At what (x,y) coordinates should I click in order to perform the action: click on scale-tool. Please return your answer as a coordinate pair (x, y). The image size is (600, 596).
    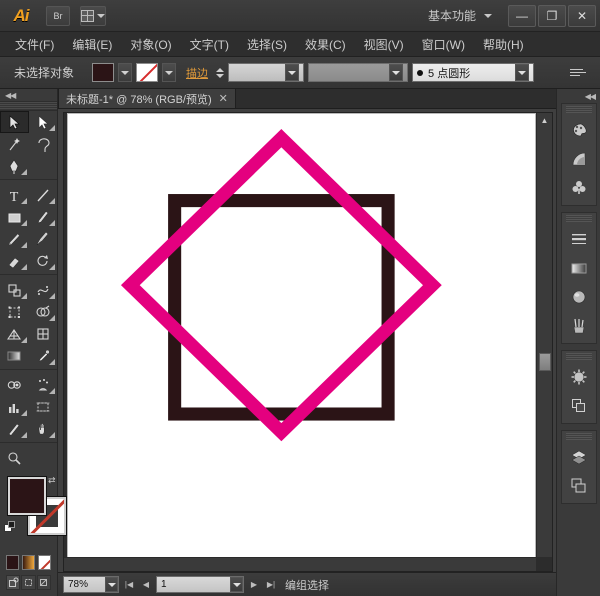
    Looking at the image, I should click on (14, 290).